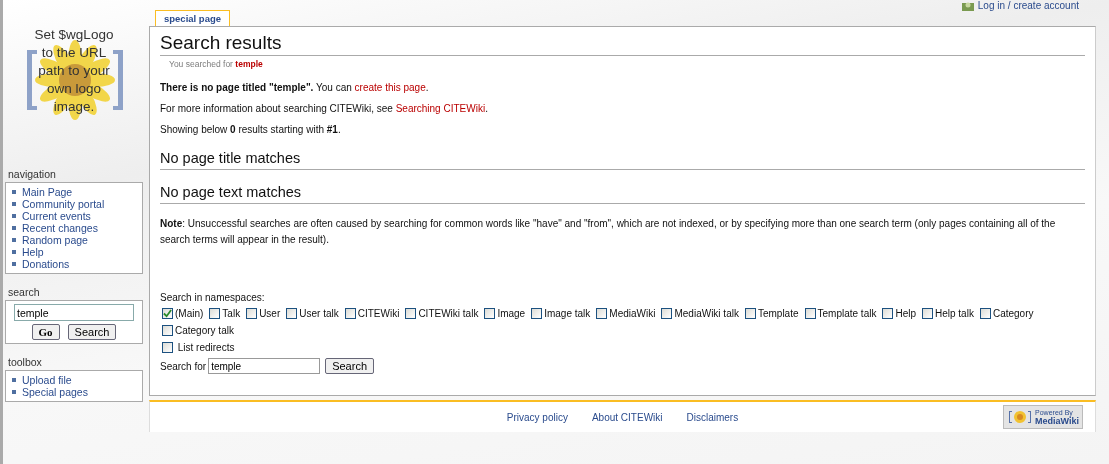  What do you see at coordinates (1020, 5) in the screenshot?
I see `login-link: Log in / create account` at bounding box center [1020, 5].